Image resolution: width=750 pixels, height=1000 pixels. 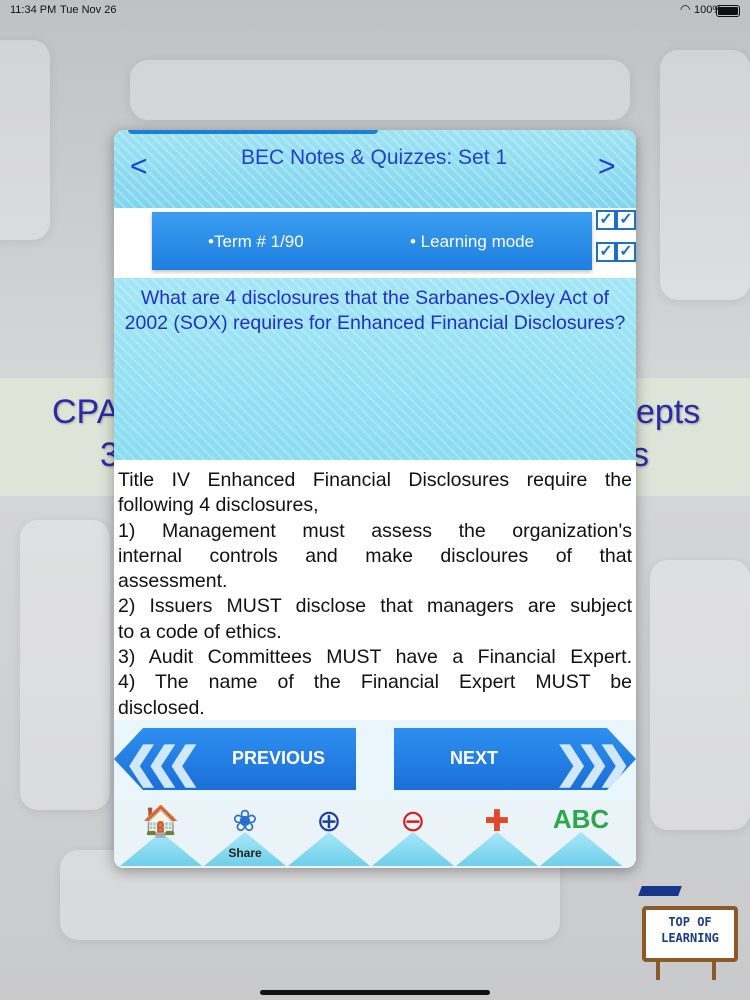 I want to click on puzzle-button: ✚, so click(x=497, y=834).